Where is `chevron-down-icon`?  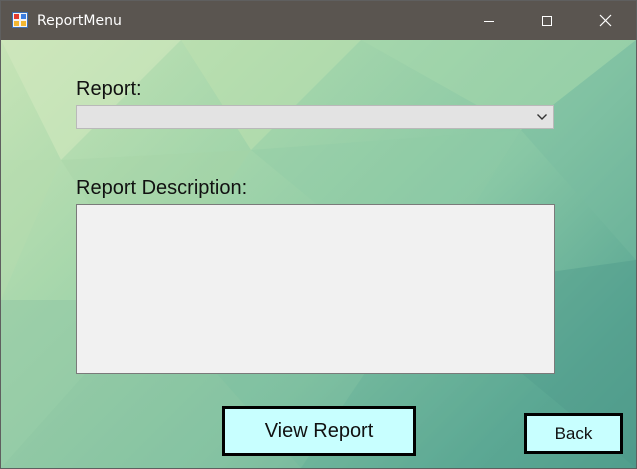 chevron-down-icon is located at coordinates (542, 117).